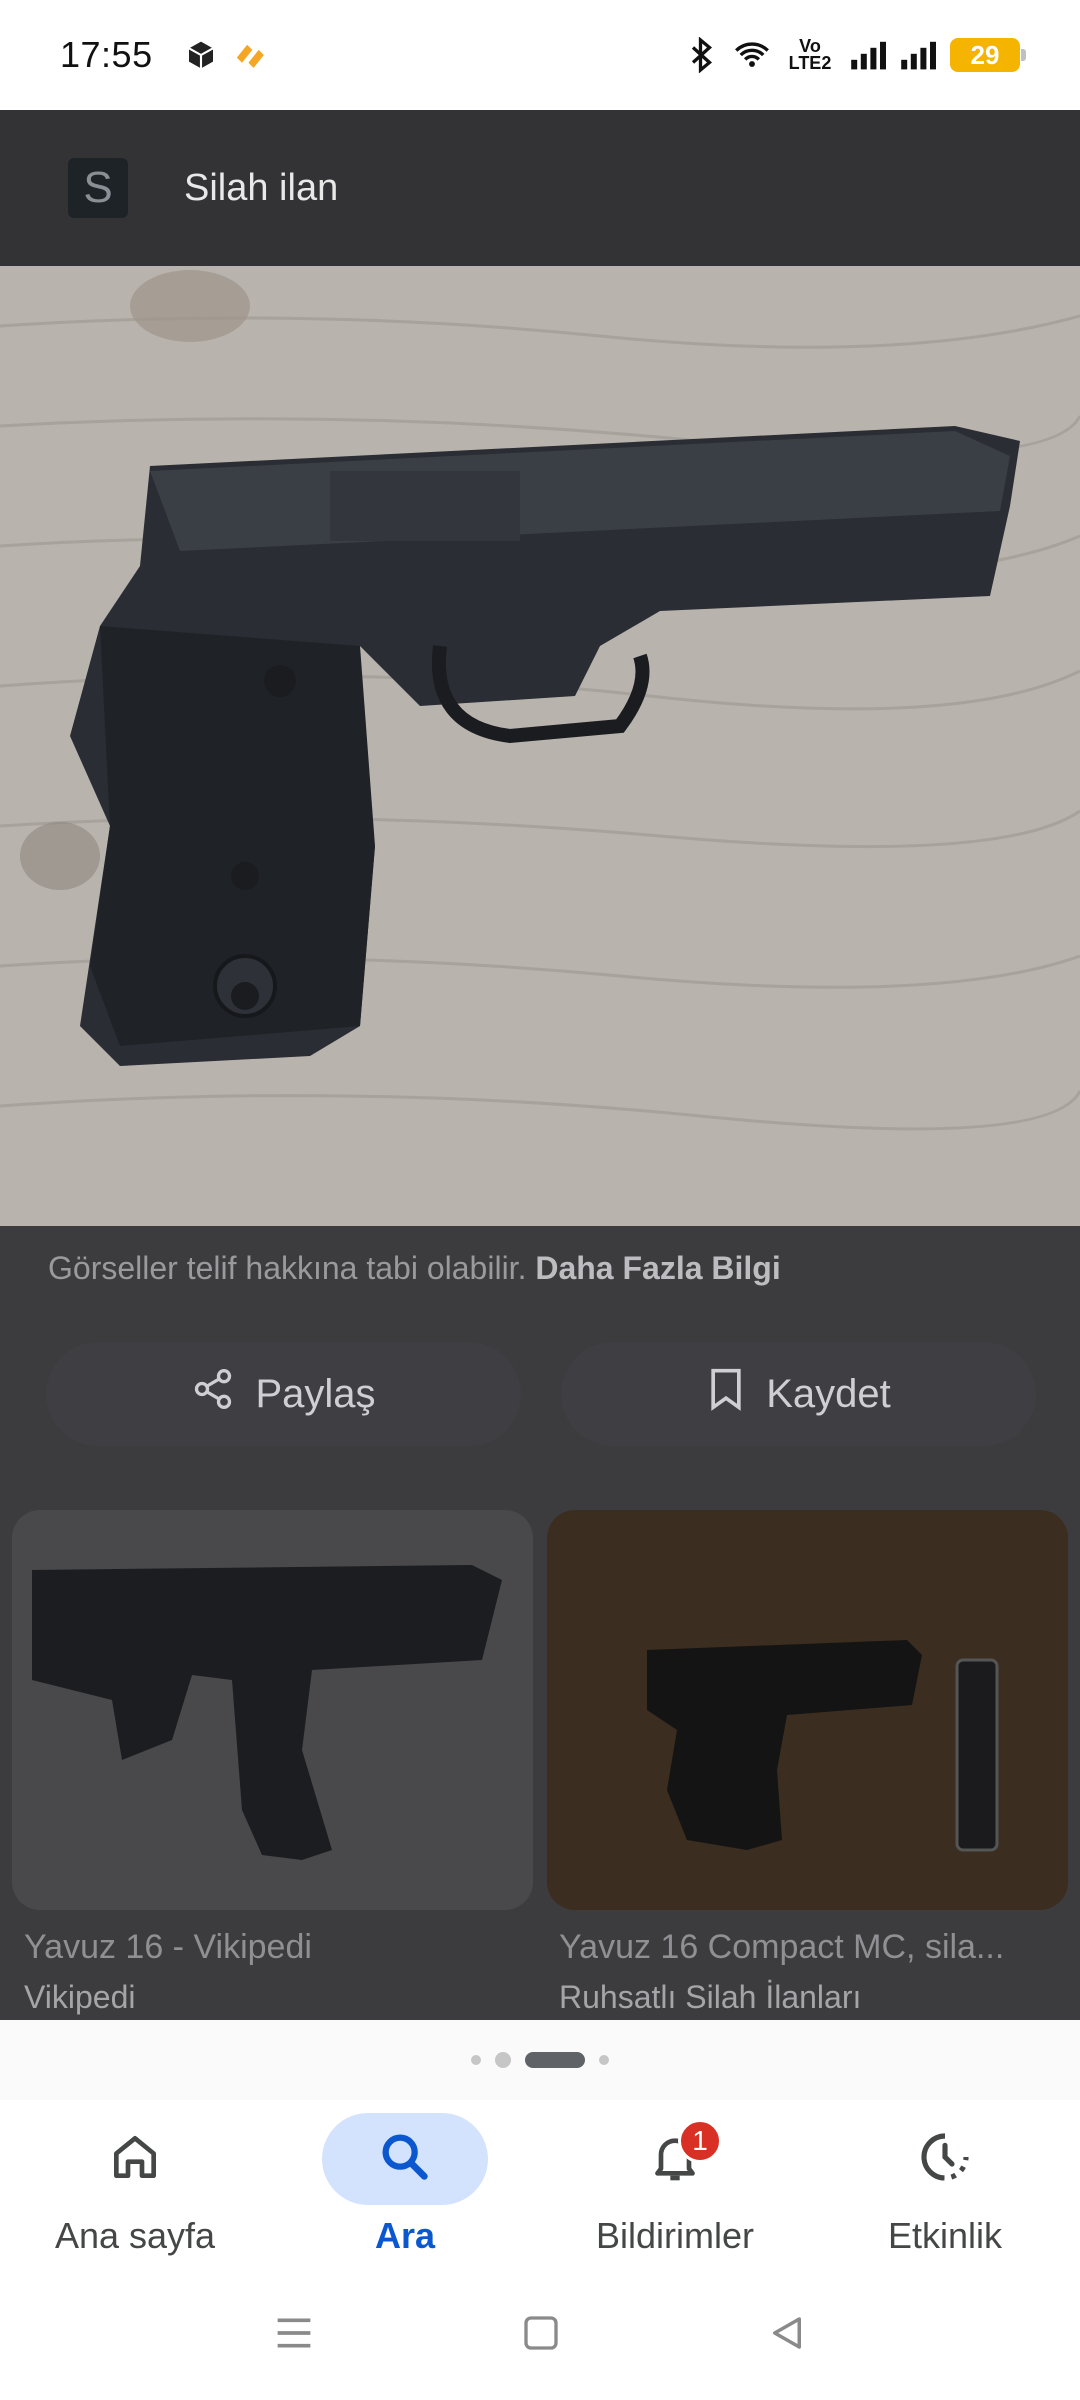 This screenshot has width=1080, height=2400. I want to click on related-source: Vikipedi, so click(80, 1997).